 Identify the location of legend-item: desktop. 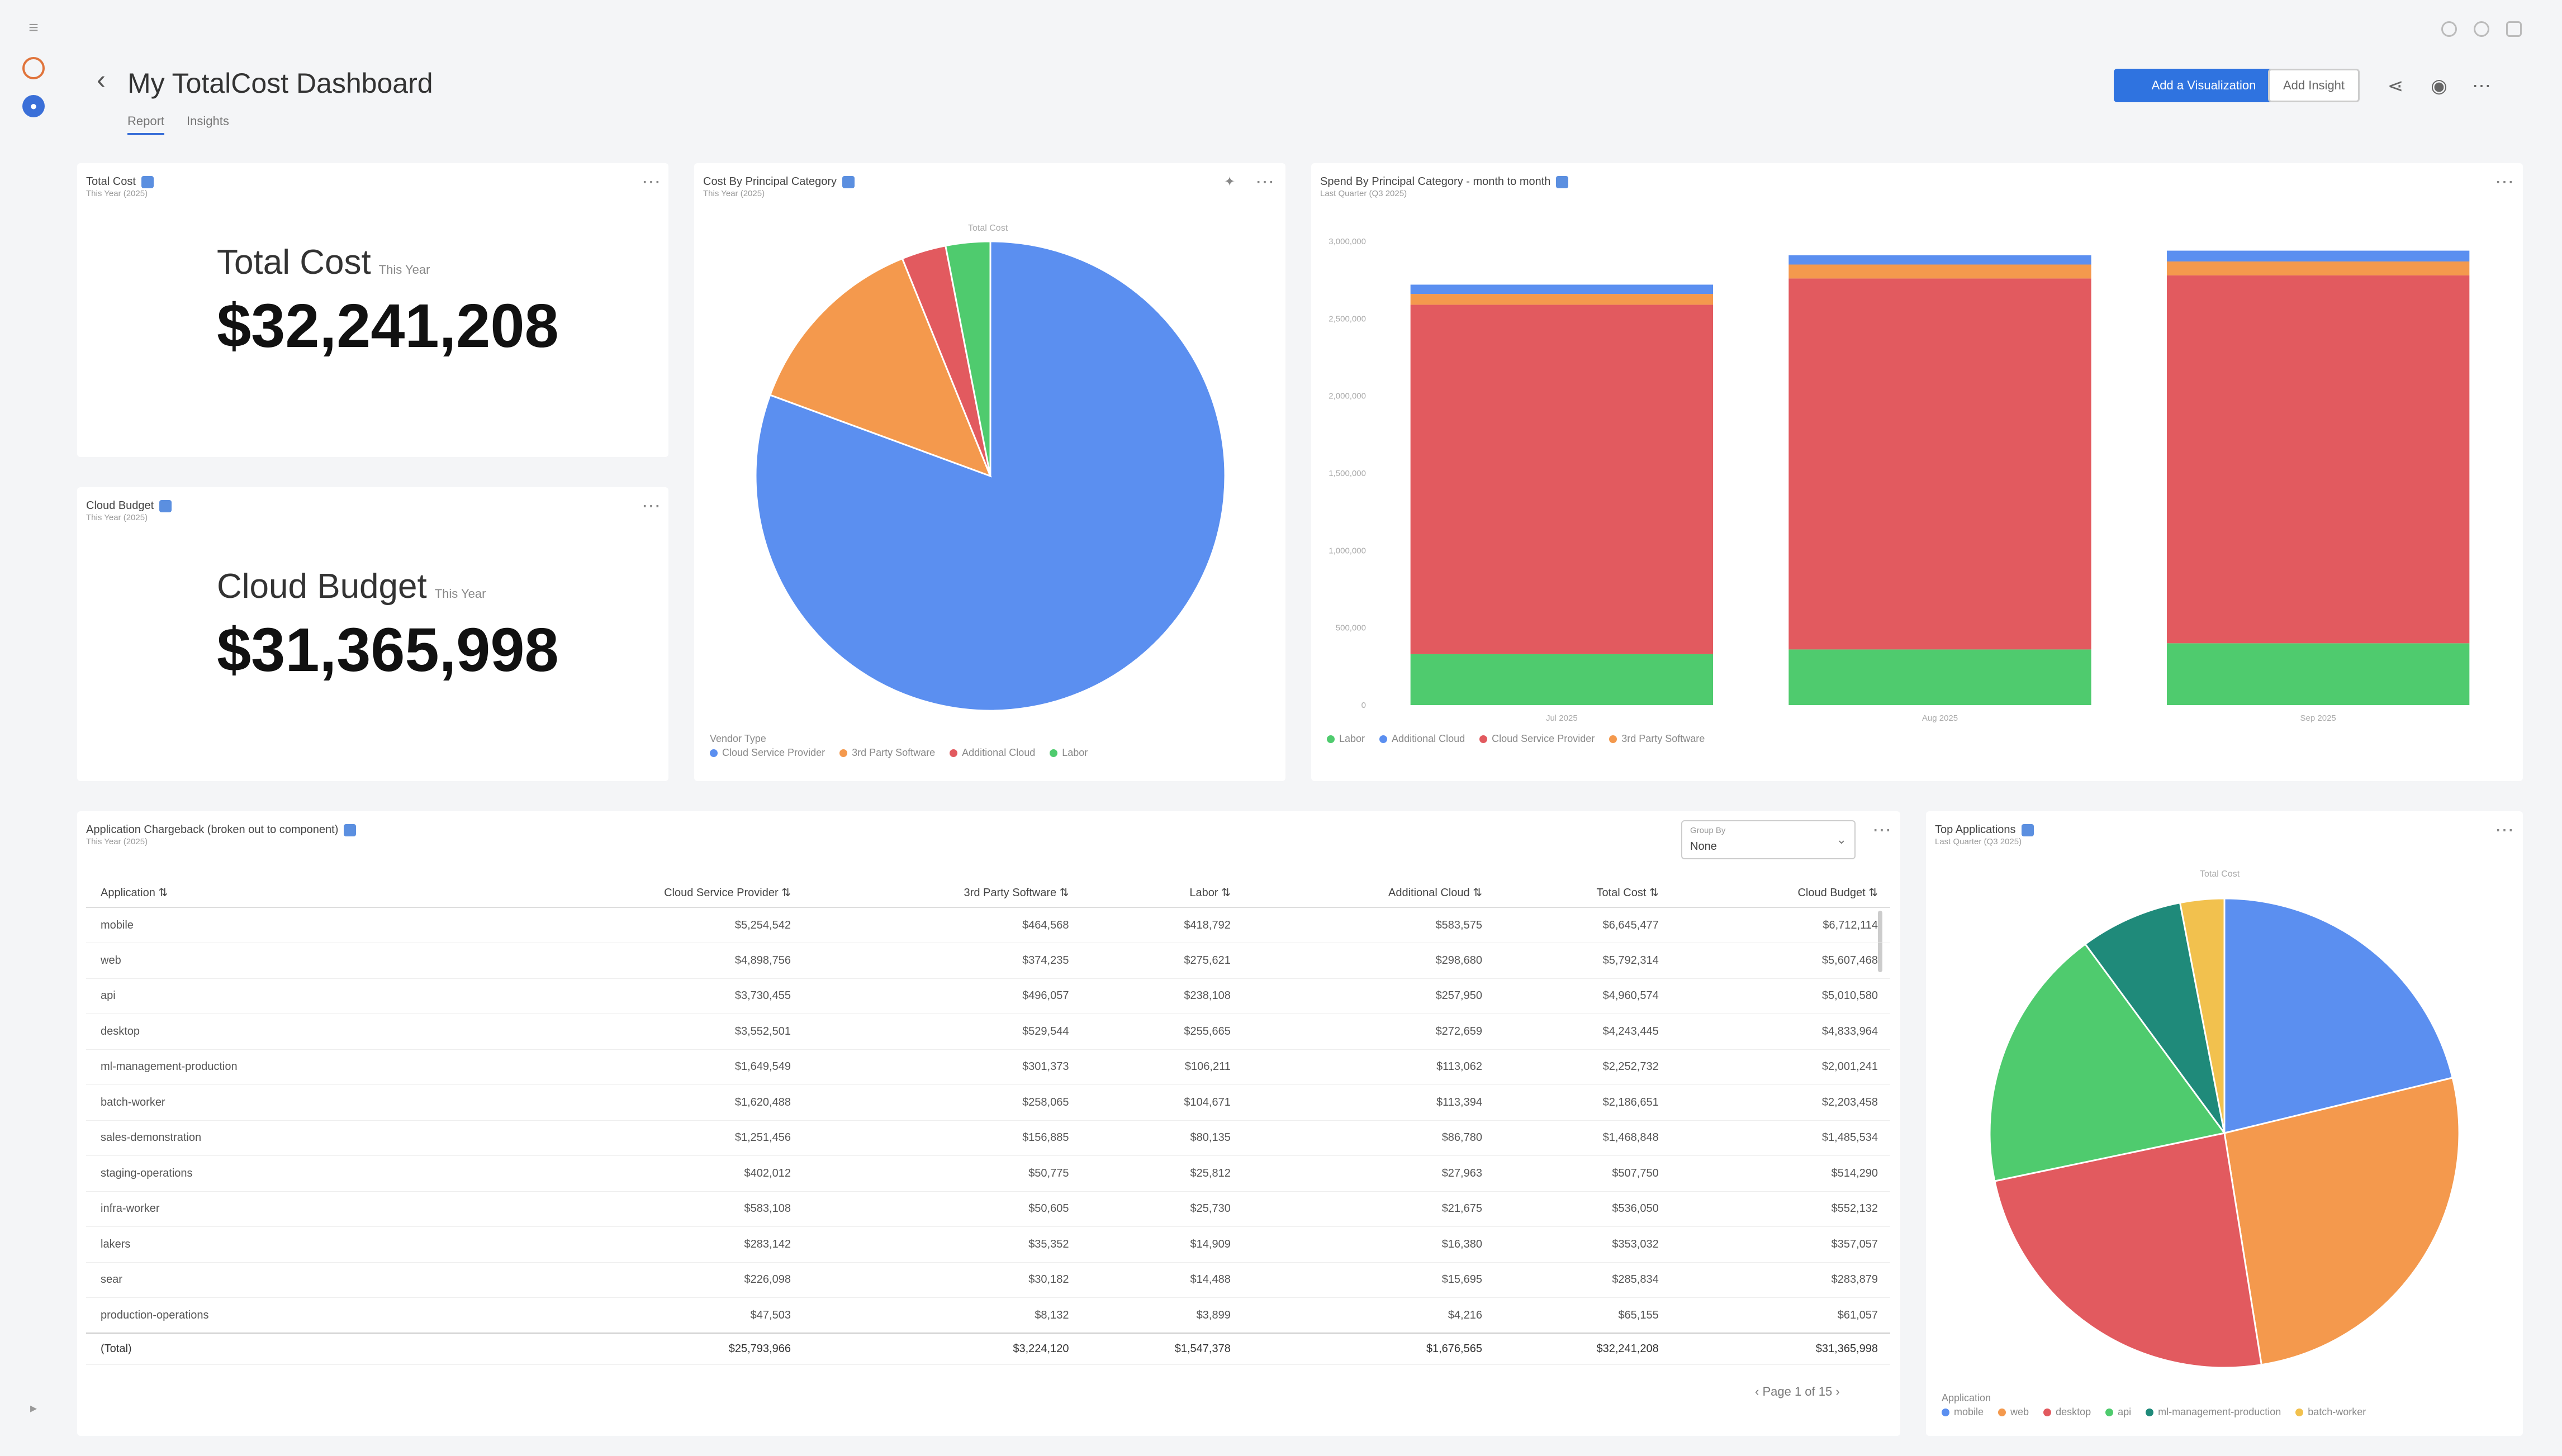
(2067, 1412).